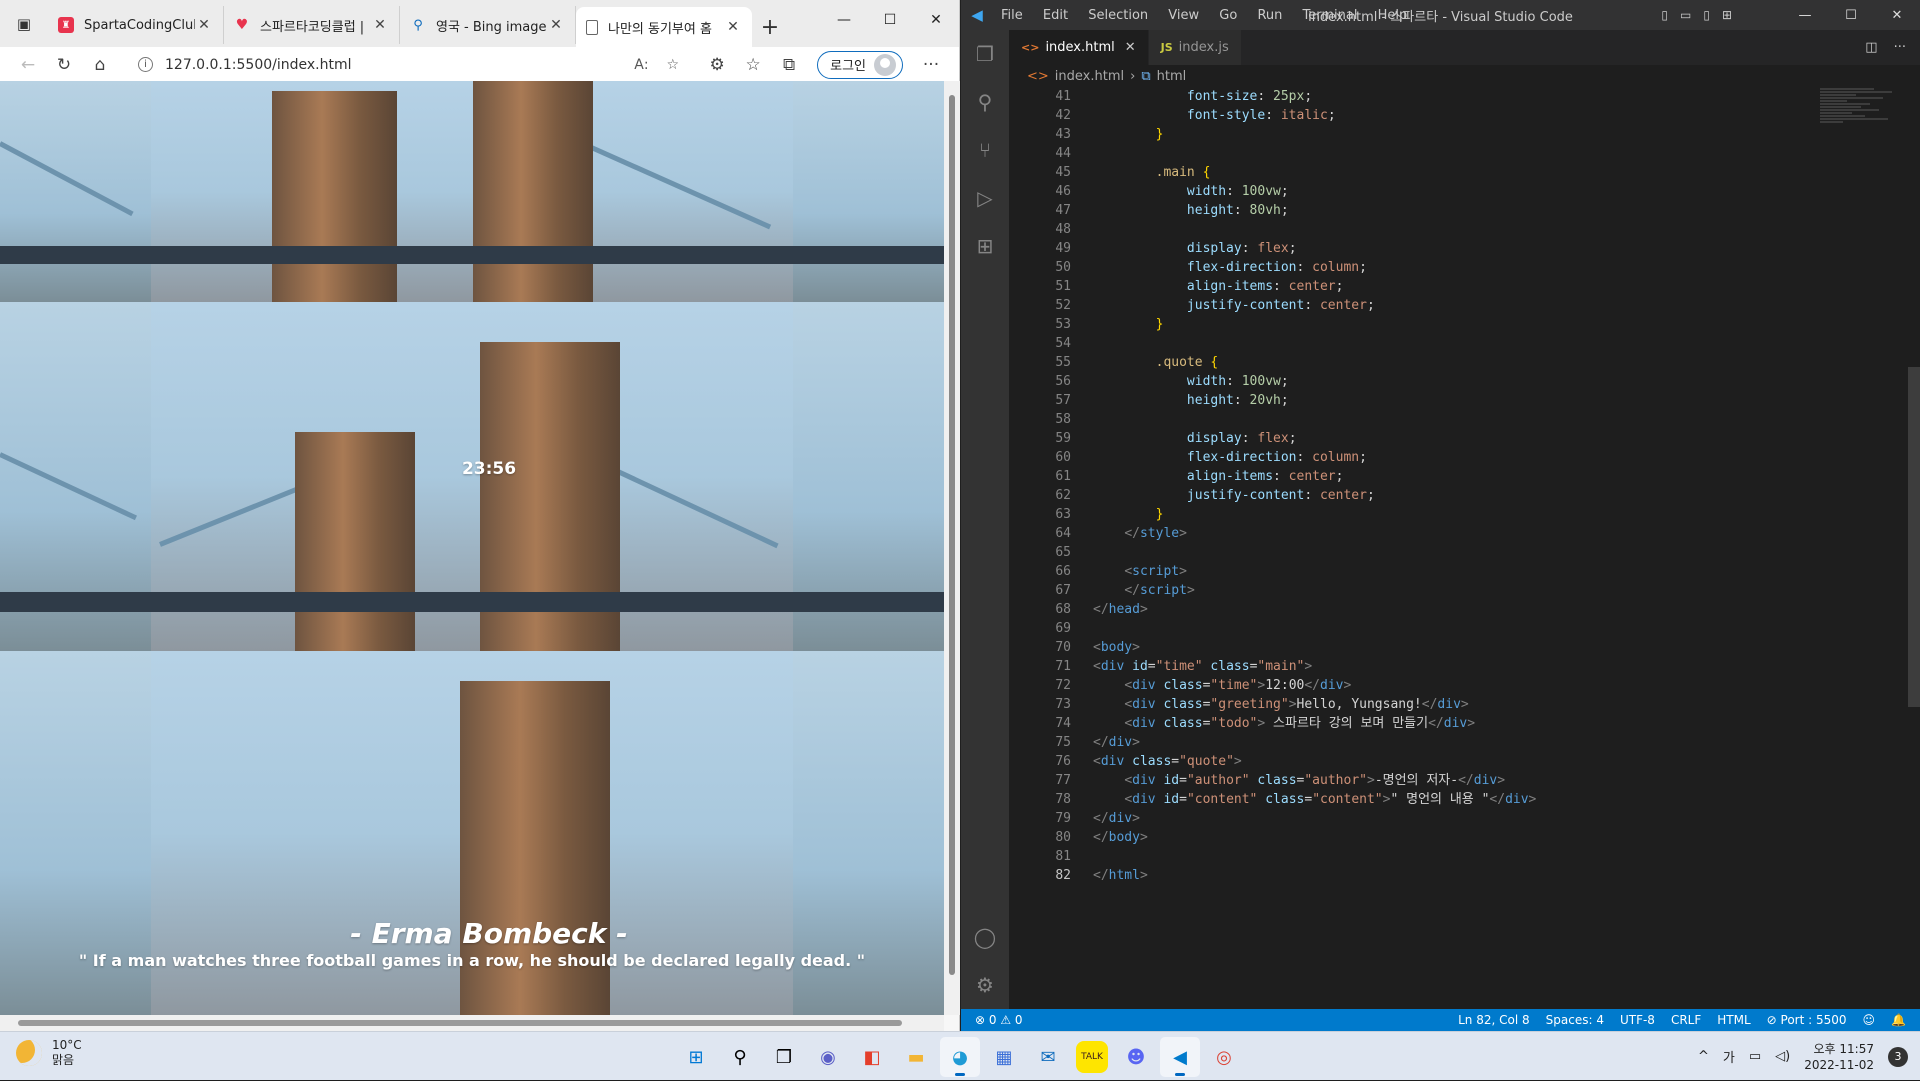  What do you see at coordinates (872, 1057) in the screenshot?
I see `office-icon: ◧` at bounding box center [872, 1057].